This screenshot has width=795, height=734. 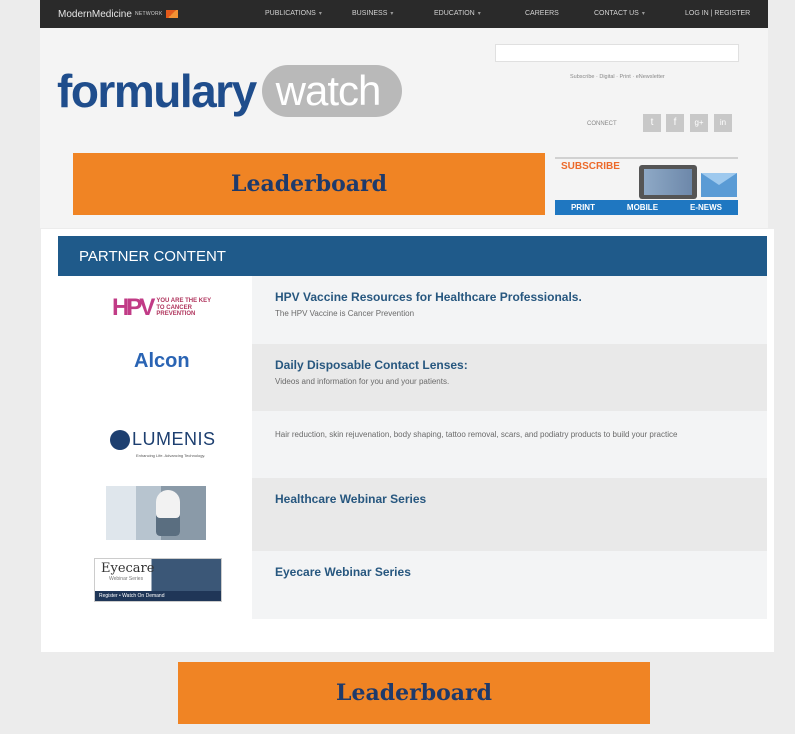 I want to click on partner-title: Daily Disposable Contact Lenses:, so click(x=521, y=365).